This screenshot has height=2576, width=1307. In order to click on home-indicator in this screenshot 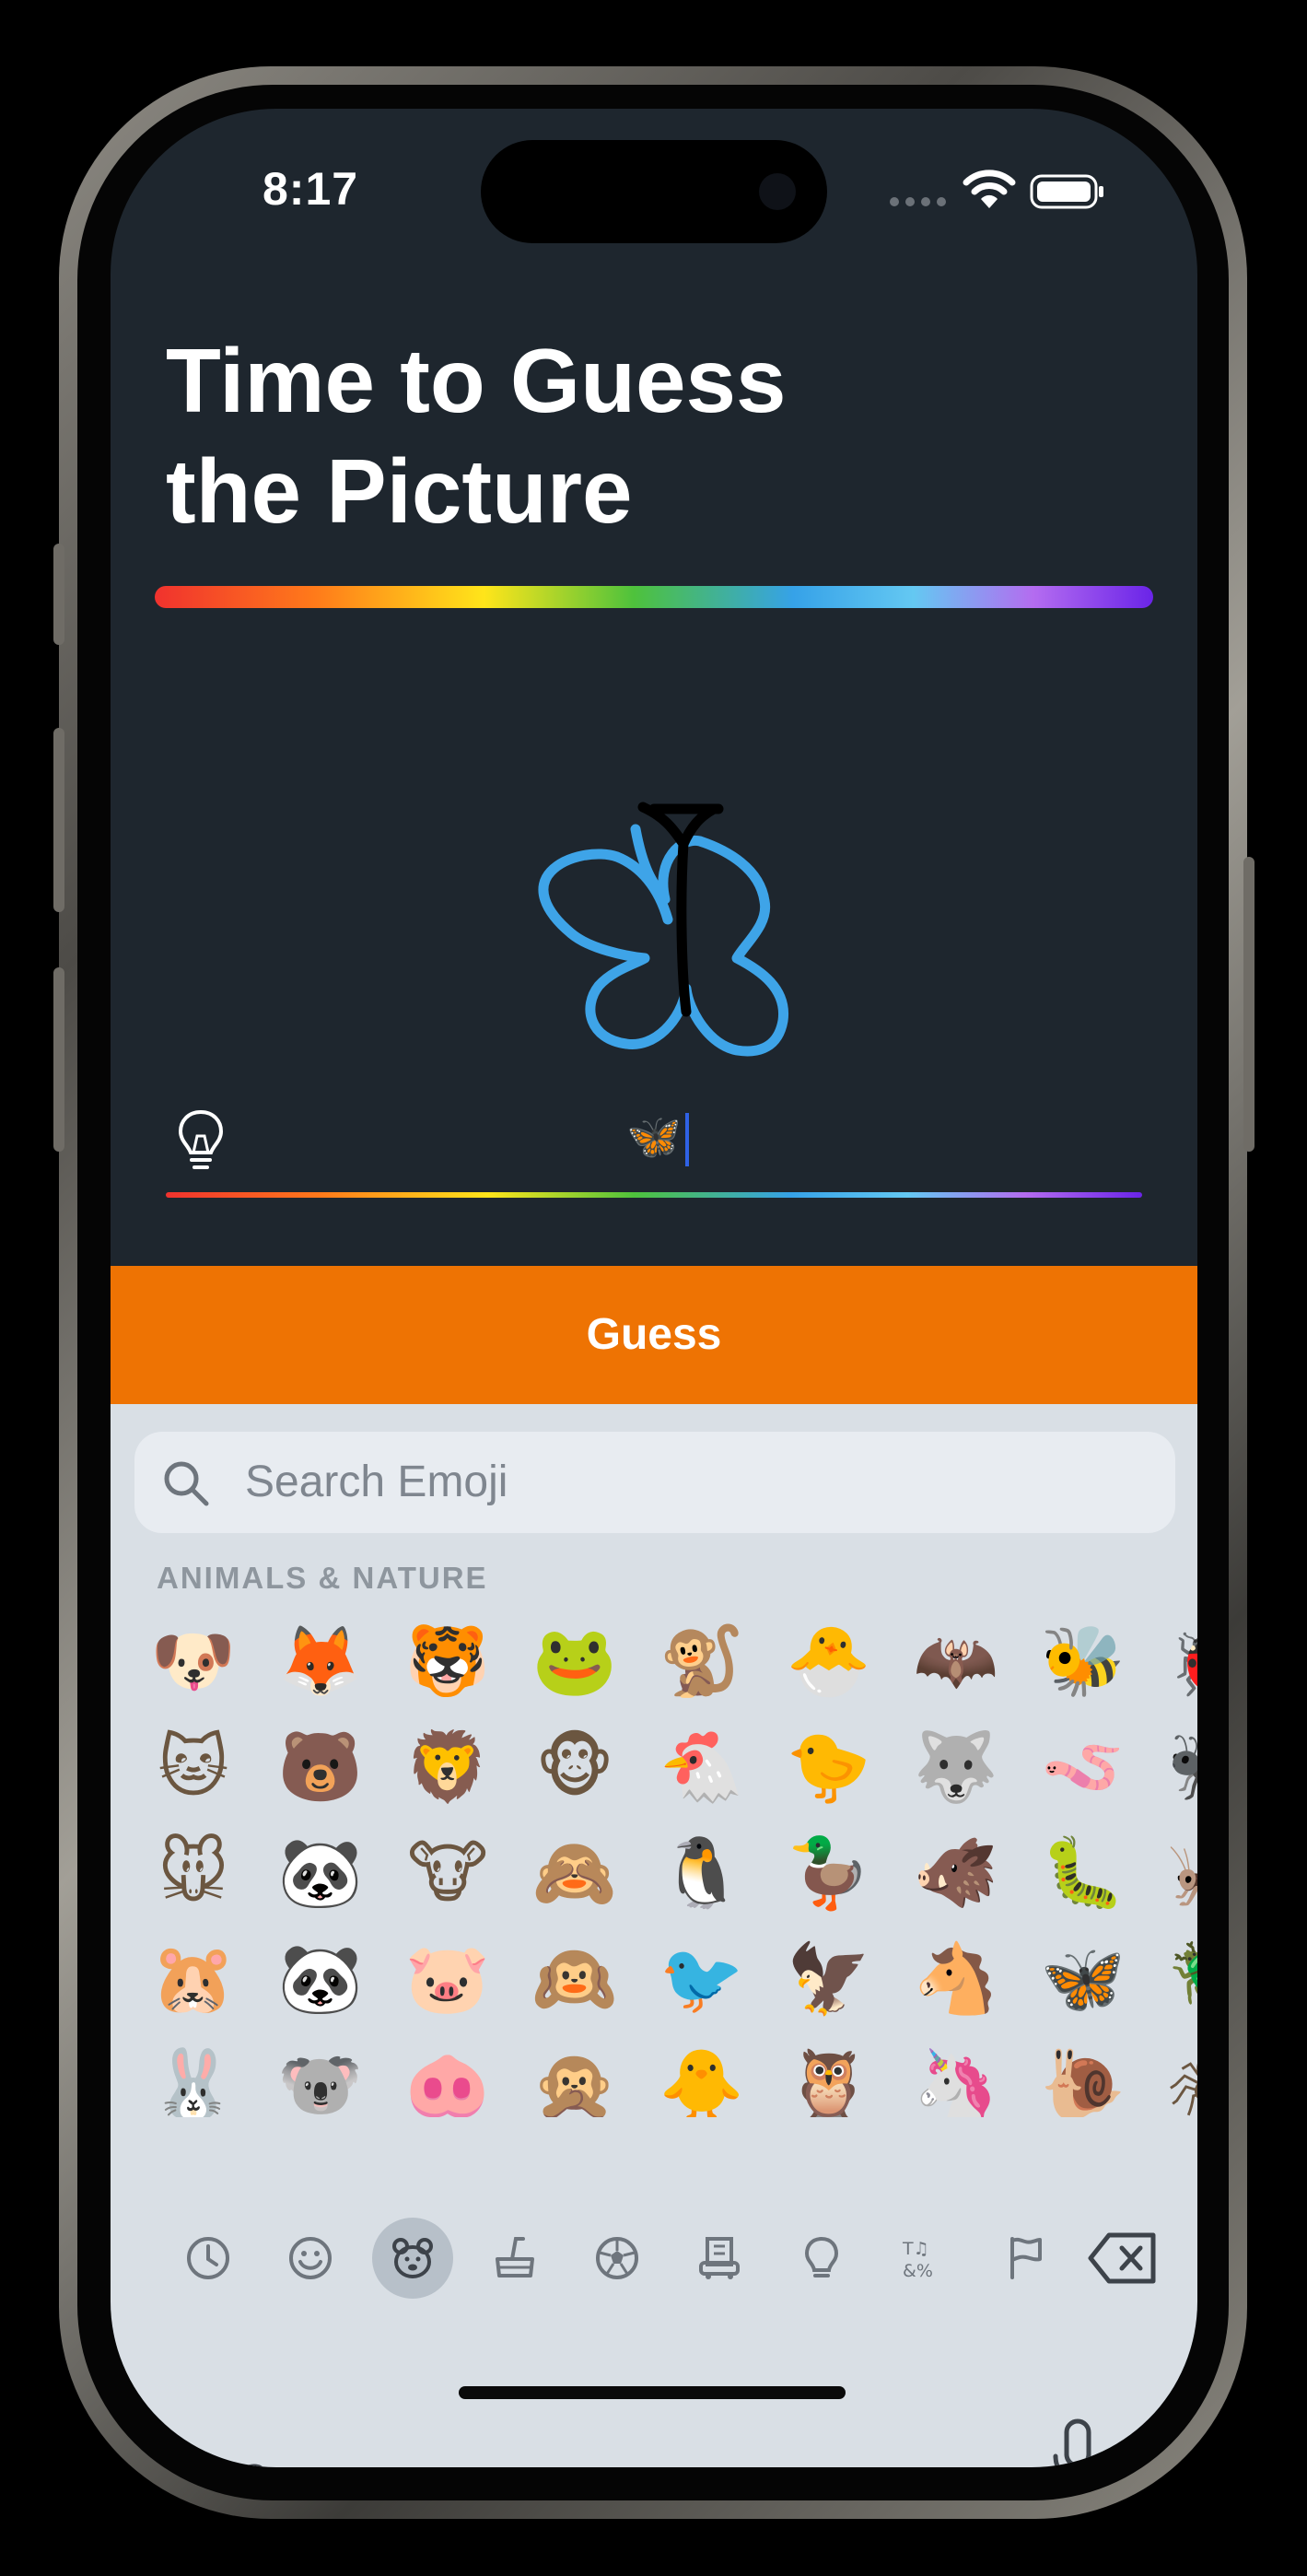, I will do `click(653, 2392)`.